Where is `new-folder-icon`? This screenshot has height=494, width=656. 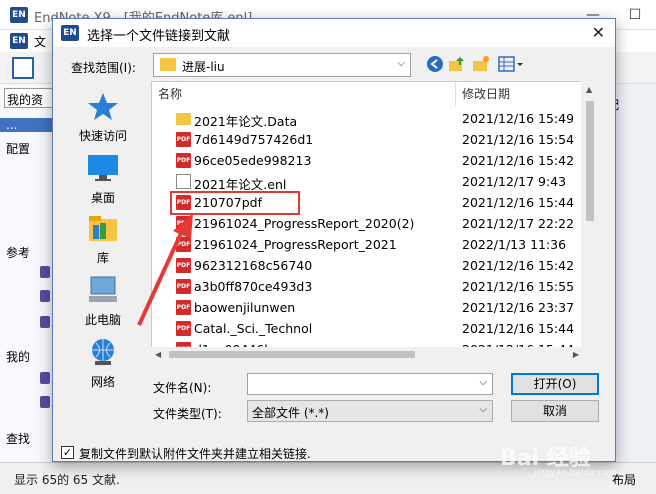 new-folder-icon is located at coordinates (481, 63).